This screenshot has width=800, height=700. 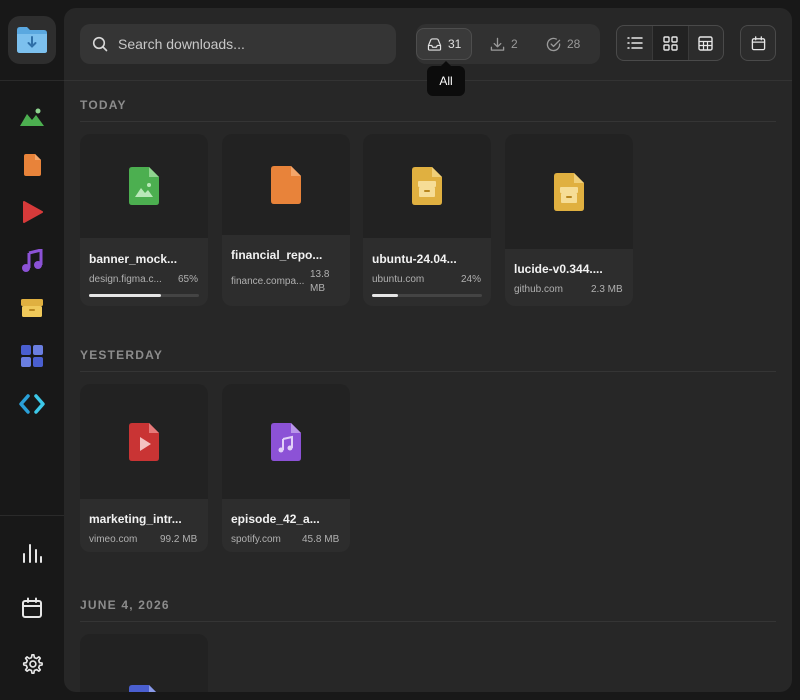 I want to click on video-file-icon, so click(x=144, y=441).